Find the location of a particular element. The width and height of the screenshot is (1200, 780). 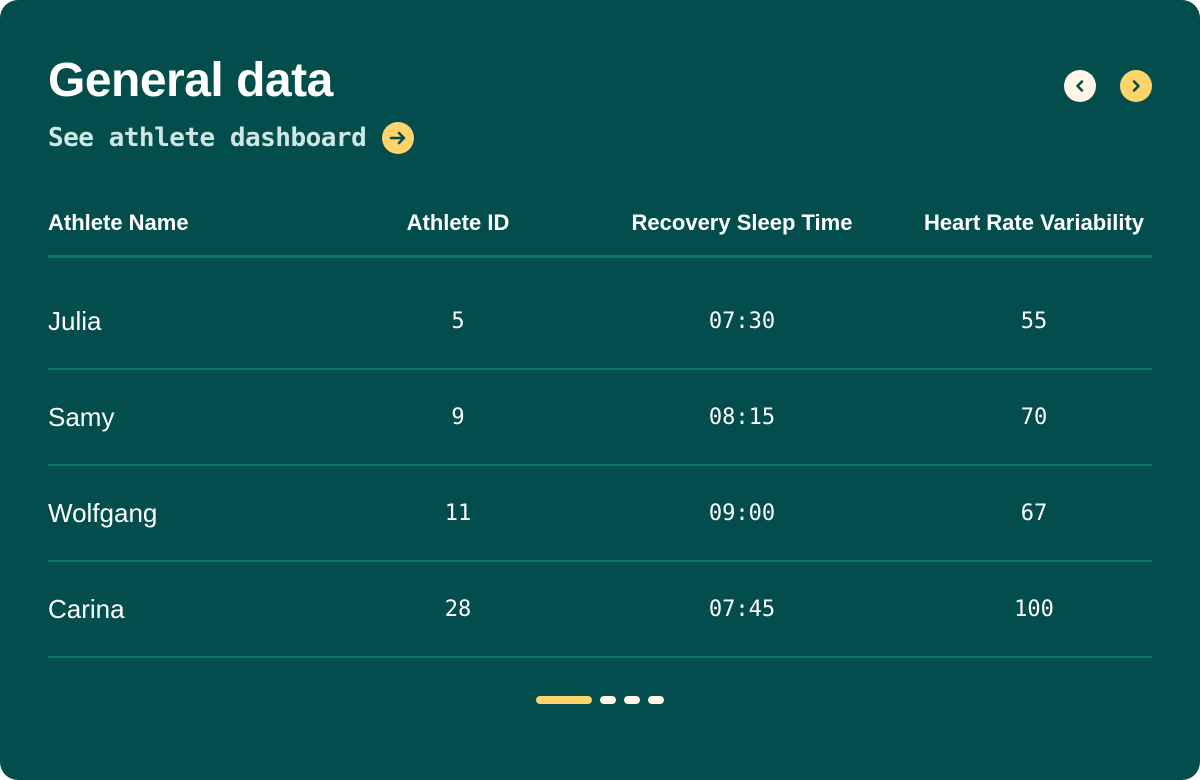

cell-athlete-id: 11 is located at coordinates (458, 513).